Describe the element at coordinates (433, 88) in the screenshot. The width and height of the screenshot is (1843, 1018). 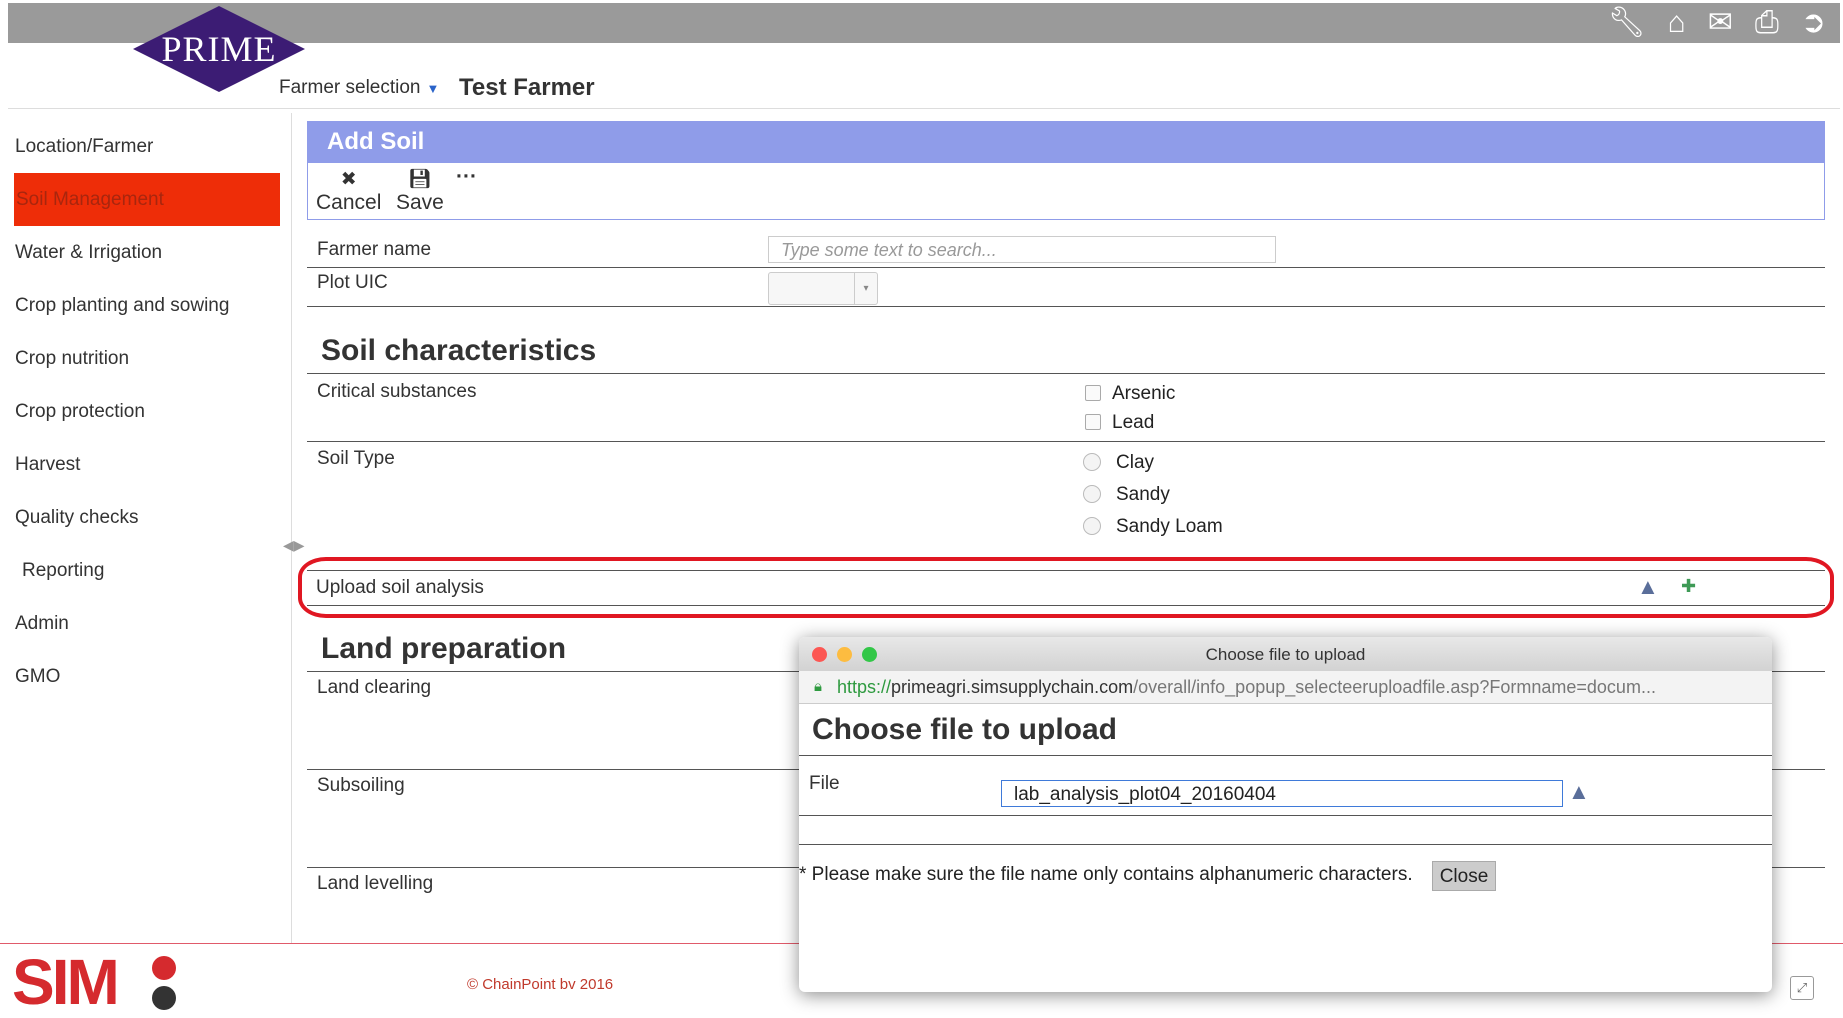
I see `caret-down-icon: ▼` at that location.